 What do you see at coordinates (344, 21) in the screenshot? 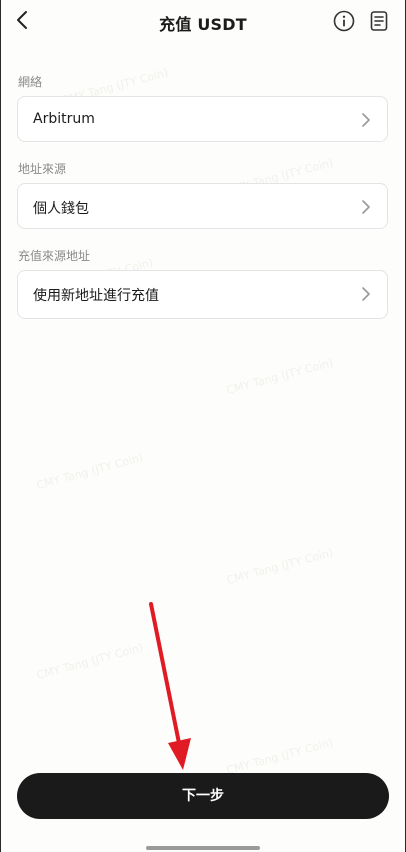
I see `info-icon` at bounding box center [344, 21].